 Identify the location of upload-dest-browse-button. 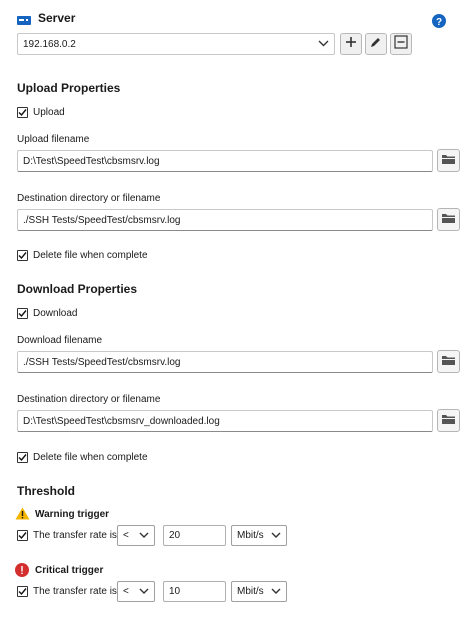
(448, 219).